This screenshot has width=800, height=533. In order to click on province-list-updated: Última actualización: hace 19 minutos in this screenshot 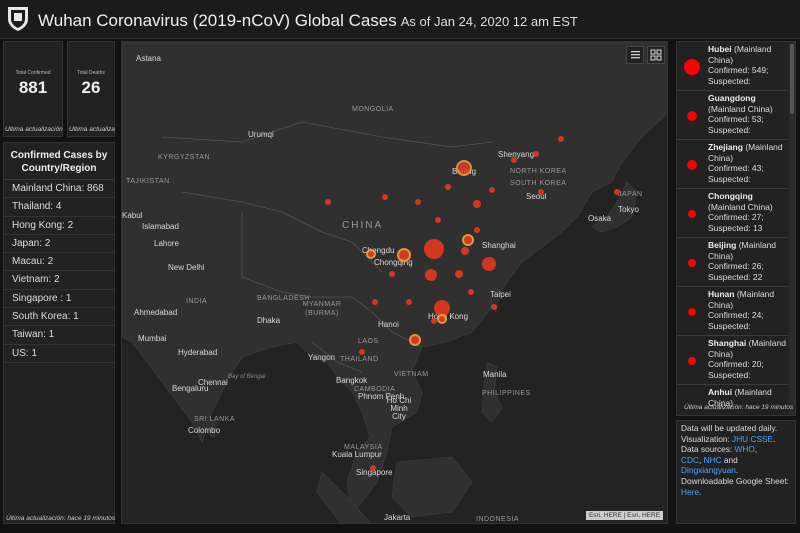, I will do `click(739, 407)`.